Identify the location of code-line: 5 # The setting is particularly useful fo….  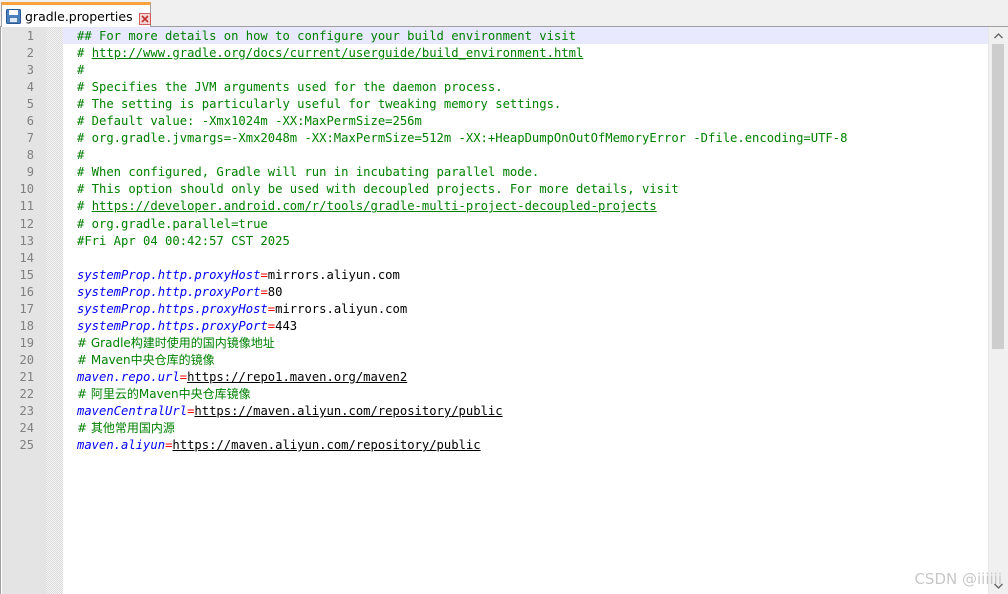
(495, 104).